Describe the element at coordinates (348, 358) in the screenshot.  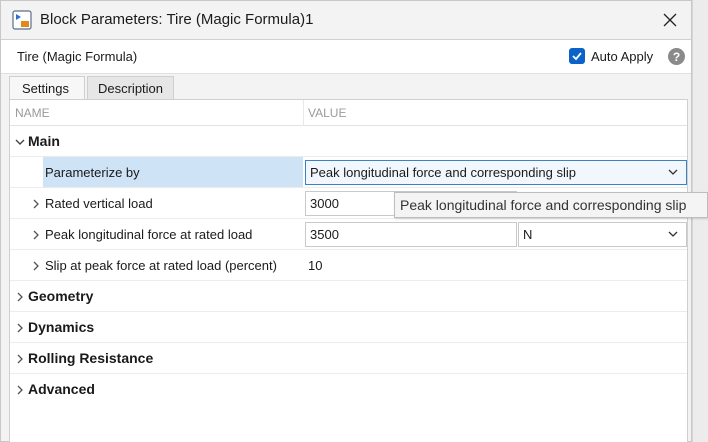
I see `group-rolling-resistance: Rolling Resistance` at that location.